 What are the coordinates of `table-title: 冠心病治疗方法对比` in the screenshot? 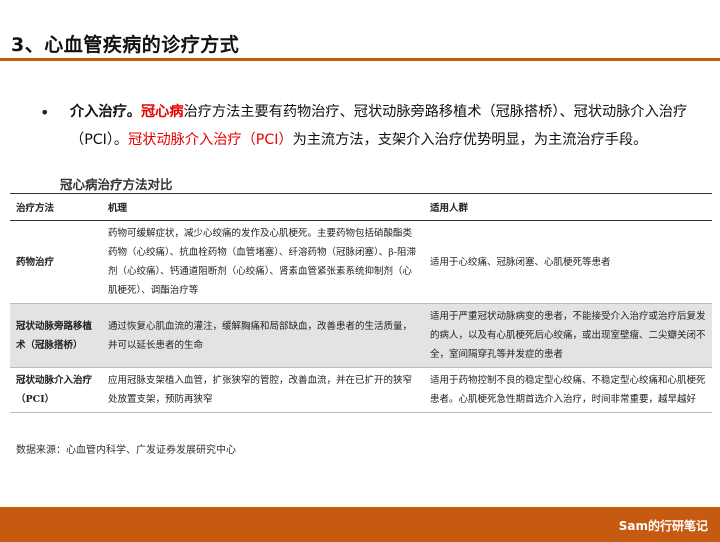 It's located at (116, 184).